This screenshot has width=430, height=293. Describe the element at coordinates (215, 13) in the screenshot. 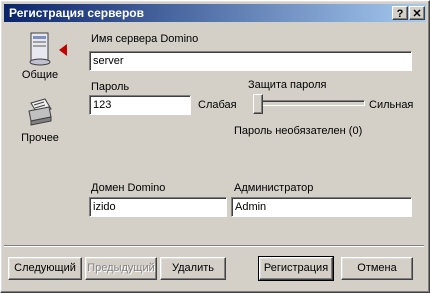

I see `title-bar: Регистрация серверов ? ✕` at that location.